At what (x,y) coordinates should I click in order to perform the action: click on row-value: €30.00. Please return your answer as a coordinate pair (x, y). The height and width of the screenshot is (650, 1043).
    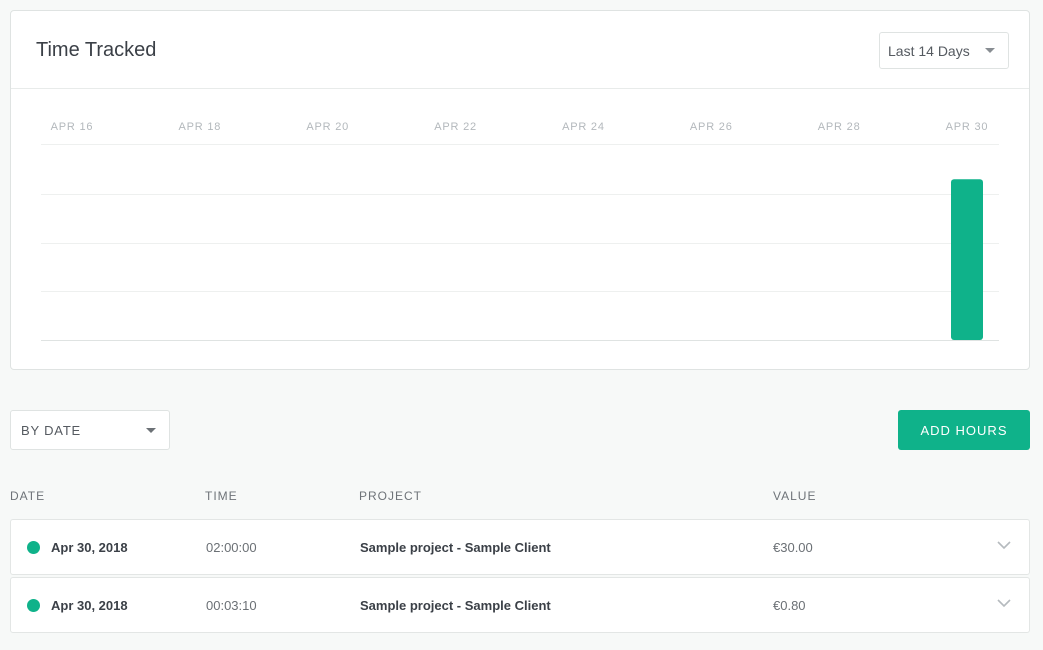
    Looking at the image, I should click on (793, 547).